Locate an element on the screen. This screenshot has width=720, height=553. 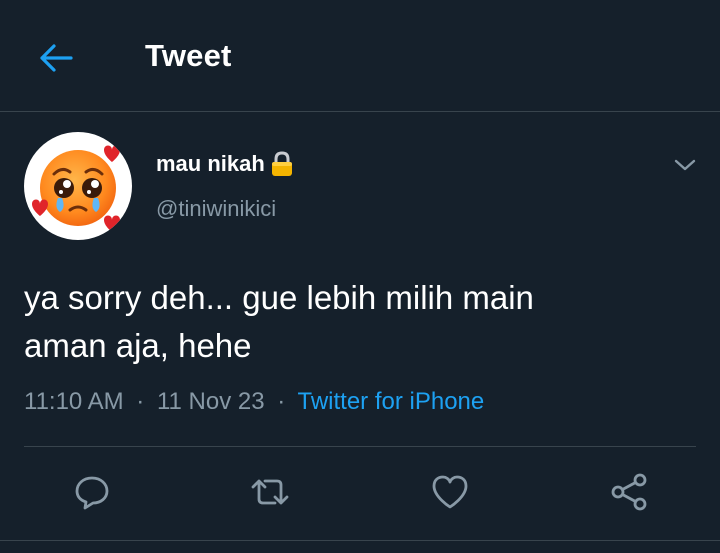
tweet-source-link: Twitter for iPhone is located at coordinates (391, 401).